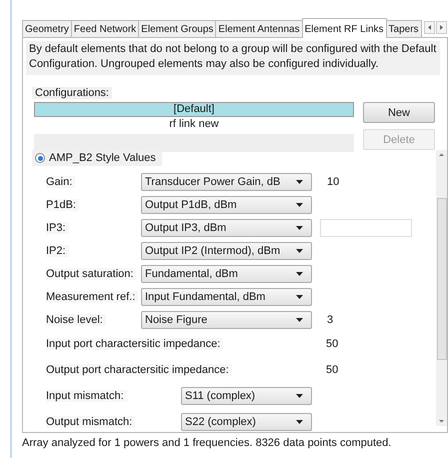  What do you see at coordinates (226, 297) in the screenshot?
I see `dropdown: Input Fundamental, dBm` at bounding box center [226, 297].